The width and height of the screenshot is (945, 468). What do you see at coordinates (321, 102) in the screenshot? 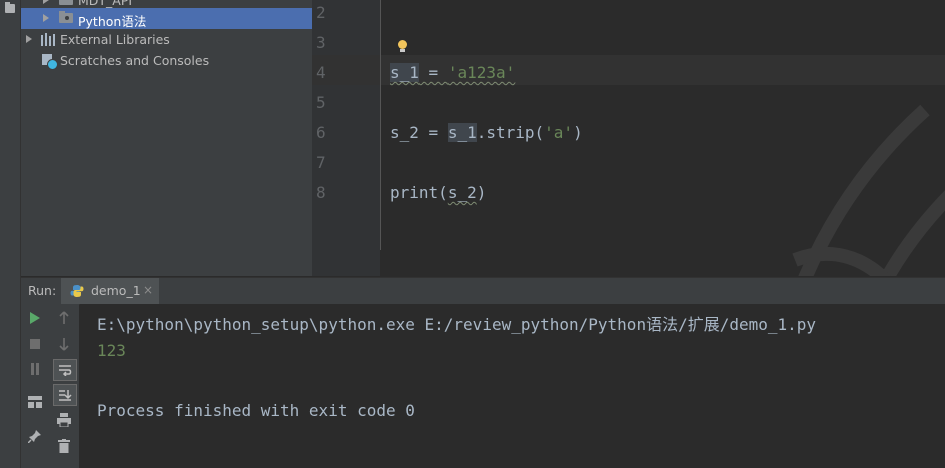
I see `line-number: 5` at bounding box center [321, 102].